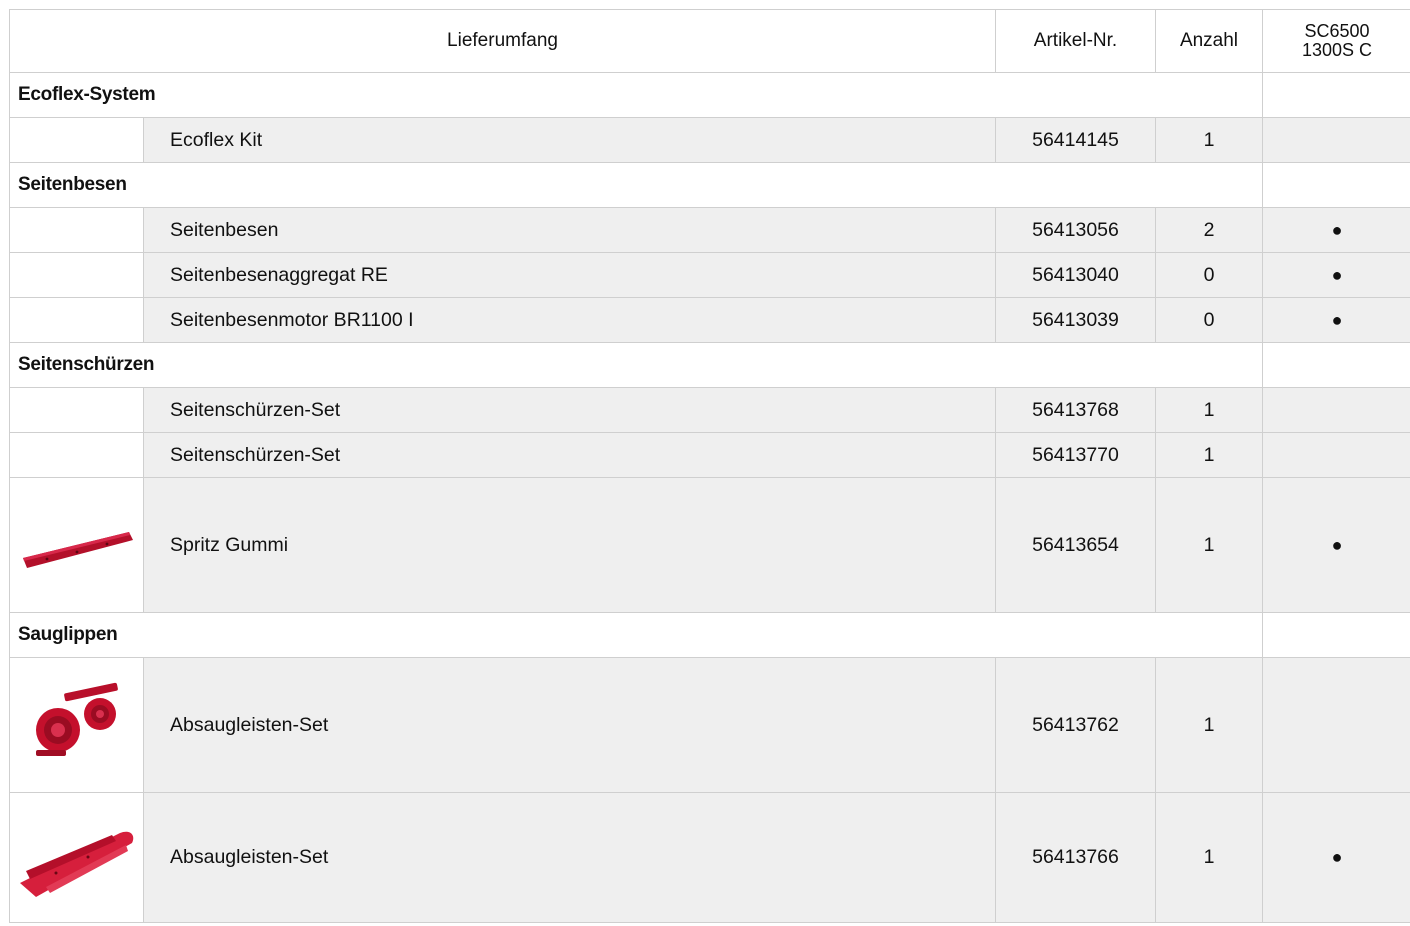 The image size is (1410, 926). What do you see at coordinates (1209, 230) in the screenshot?
I see `item-quantity: 2` at bounding box center [1209, 230].